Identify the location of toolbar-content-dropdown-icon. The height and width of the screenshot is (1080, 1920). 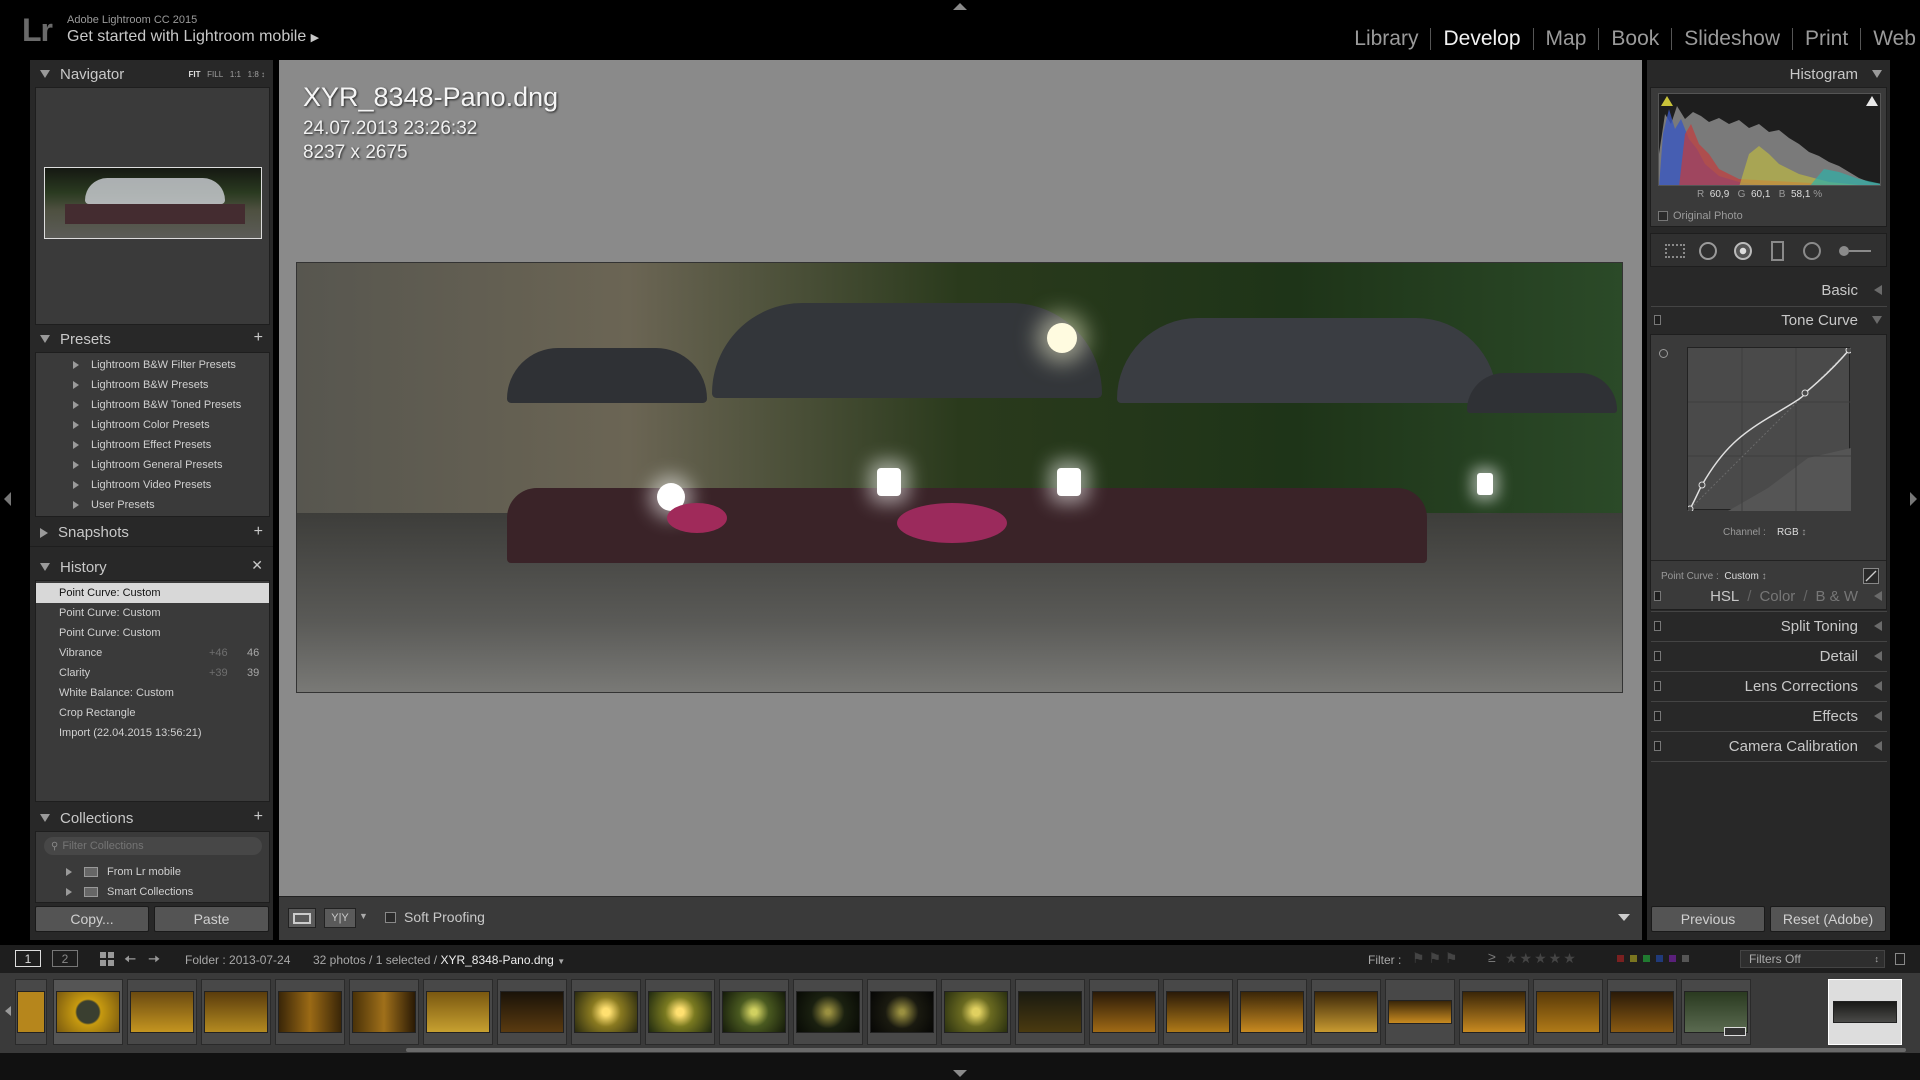
(1624, 917).